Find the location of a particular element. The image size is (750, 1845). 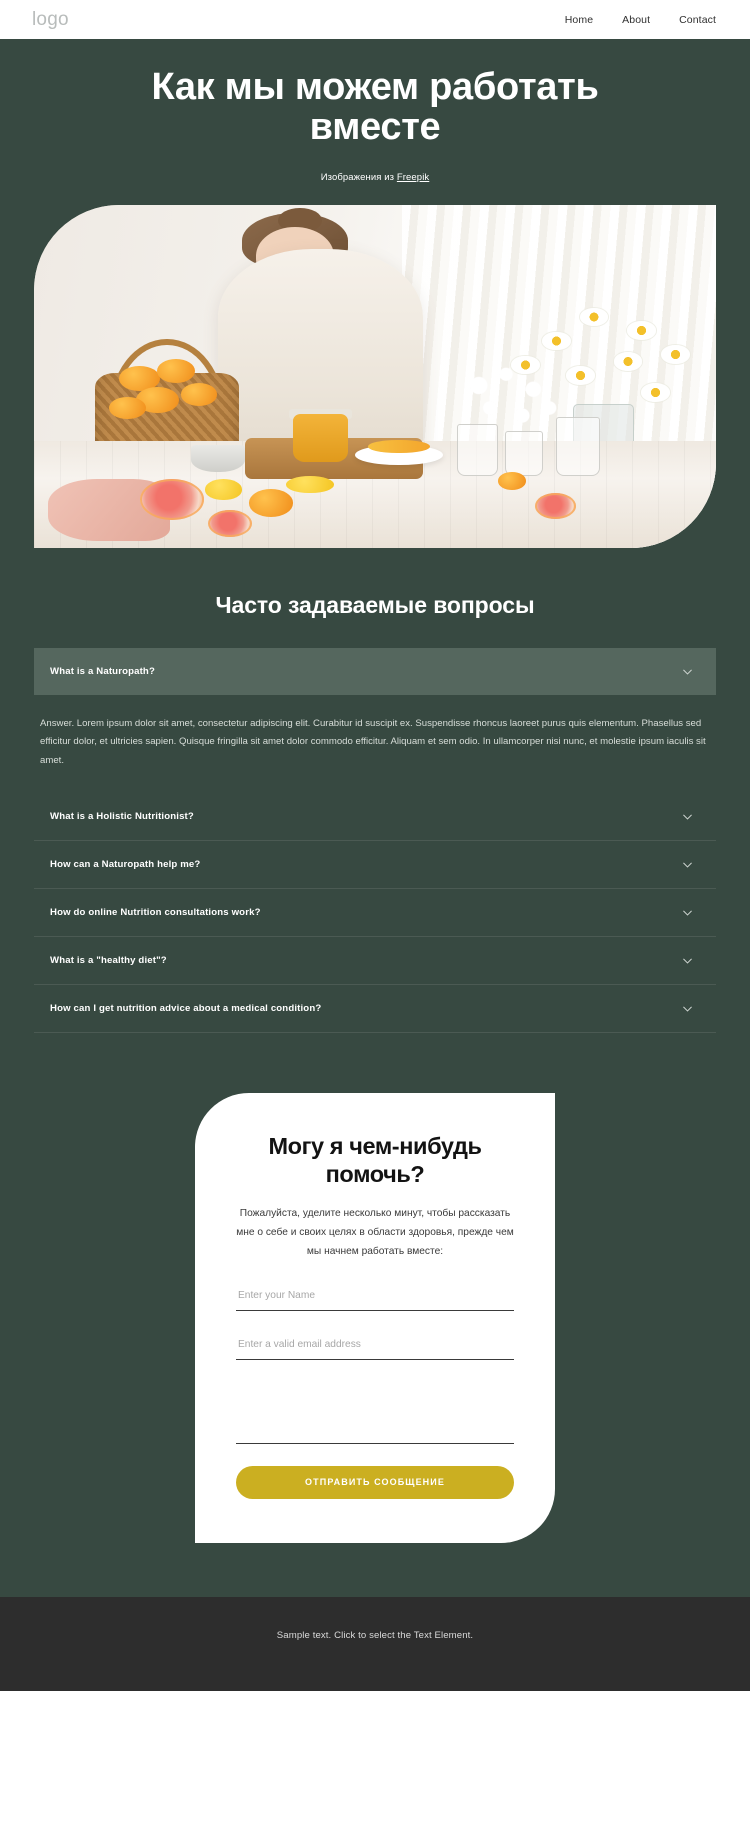

nav-link-about: About is located at coordinates (636, 20).